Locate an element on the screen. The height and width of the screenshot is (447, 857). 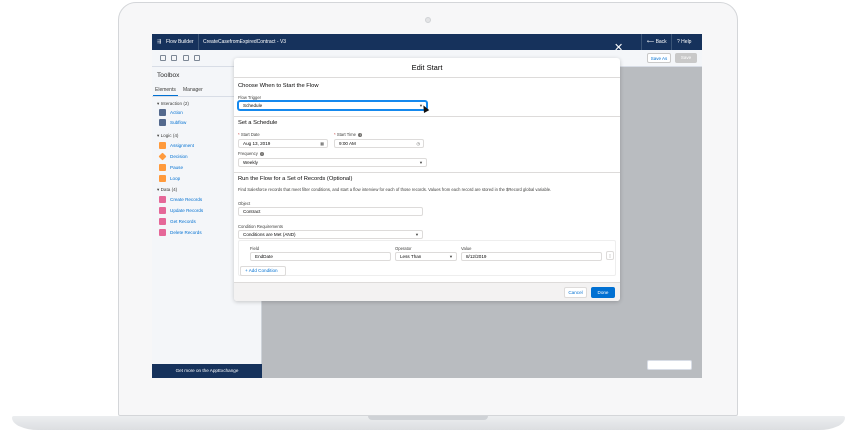
back-arrow-icon: ⟵ is located at coordinates (651, 42).